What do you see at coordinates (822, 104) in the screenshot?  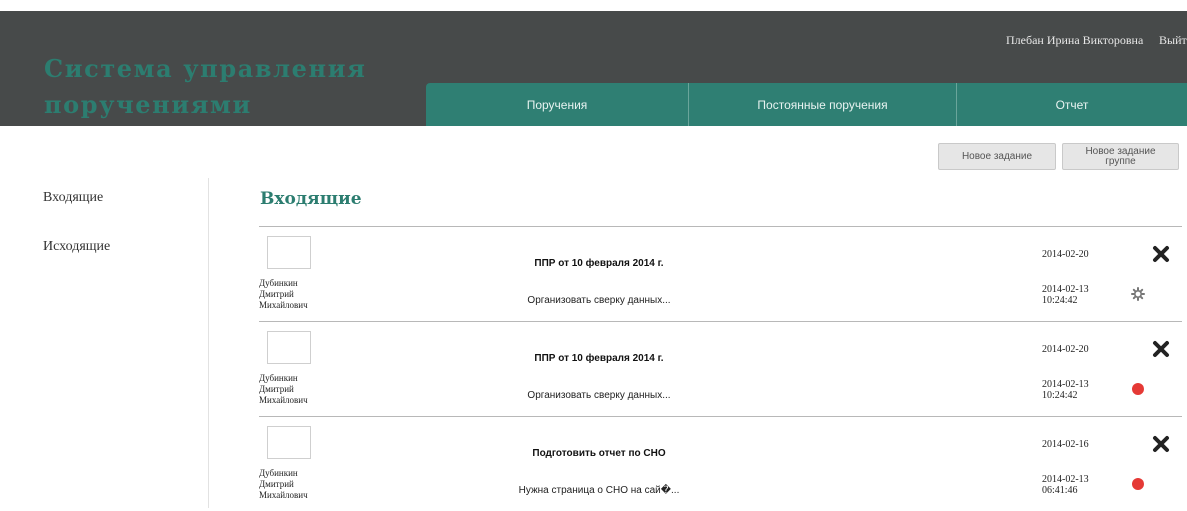 I see `tab-permanent-assignments: Постоянные поручения` at bounding box center [822, 104].